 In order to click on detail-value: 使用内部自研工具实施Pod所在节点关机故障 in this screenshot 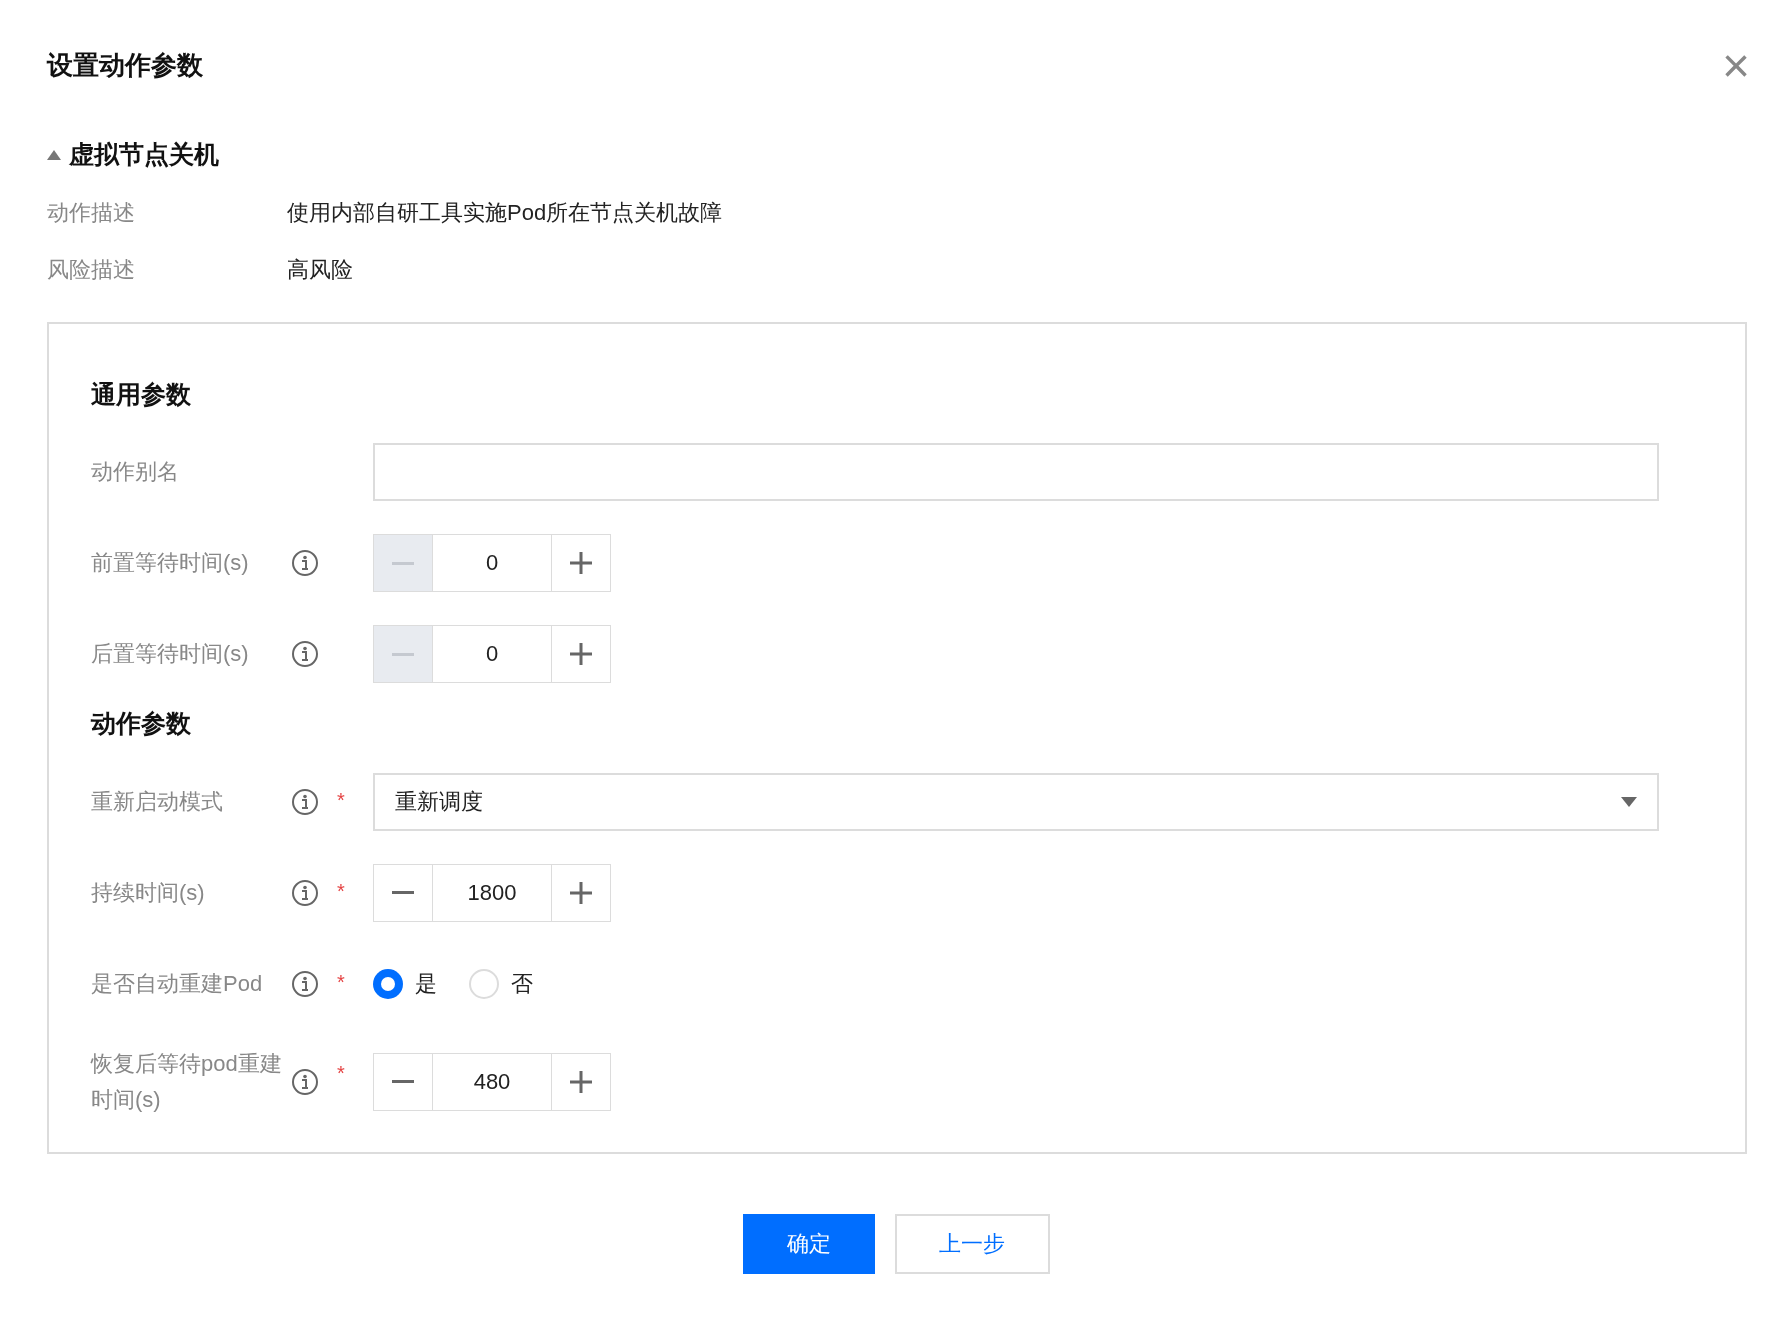, I will do `click(505, 212)`.